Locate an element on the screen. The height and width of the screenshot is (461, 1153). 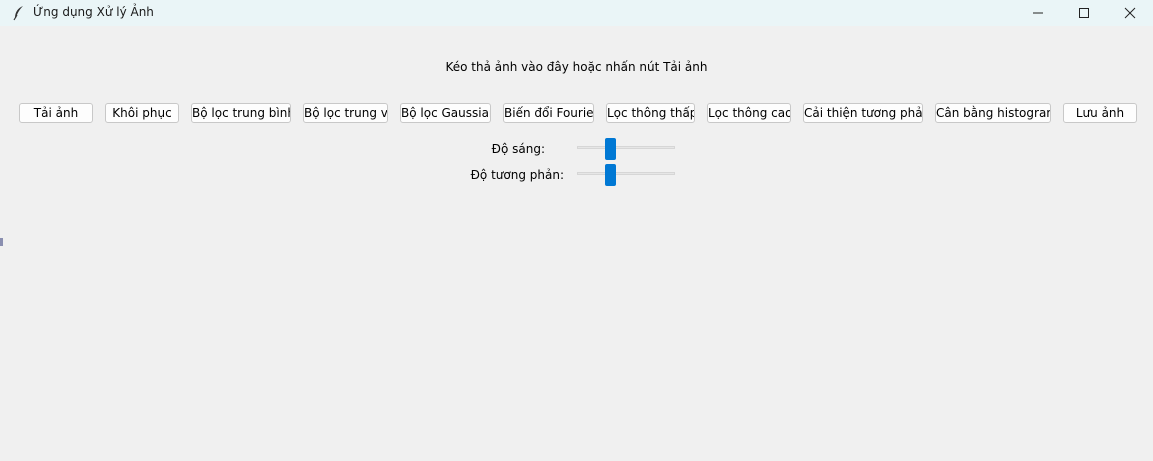
median-filter-button: Bộ lọc trung vị is located at coordinates (345, 113).